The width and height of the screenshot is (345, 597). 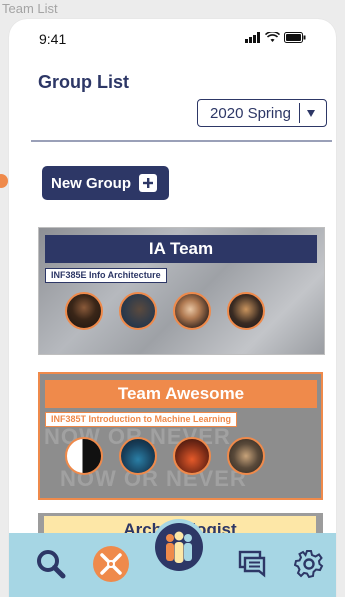 I want to click on people-icon, so click(x=179, y=547).